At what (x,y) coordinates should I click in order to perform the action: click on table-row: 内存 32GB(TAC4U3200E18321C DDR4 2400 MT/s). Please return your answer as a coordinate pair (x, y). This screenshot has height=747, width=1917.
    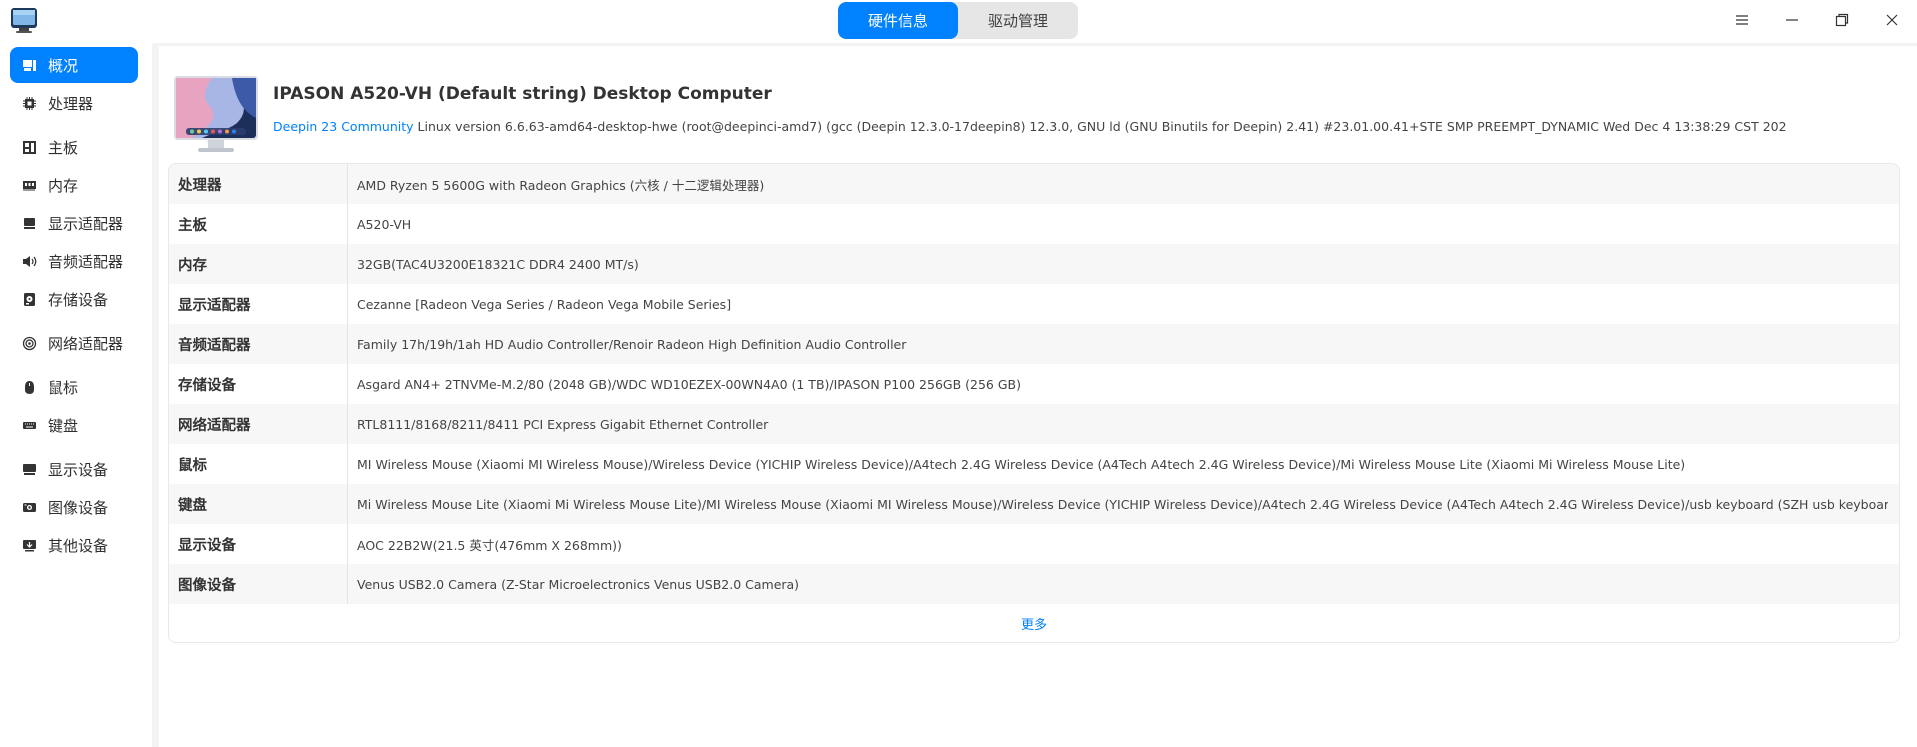
    Looking at the image, I should click on (1034, 264).